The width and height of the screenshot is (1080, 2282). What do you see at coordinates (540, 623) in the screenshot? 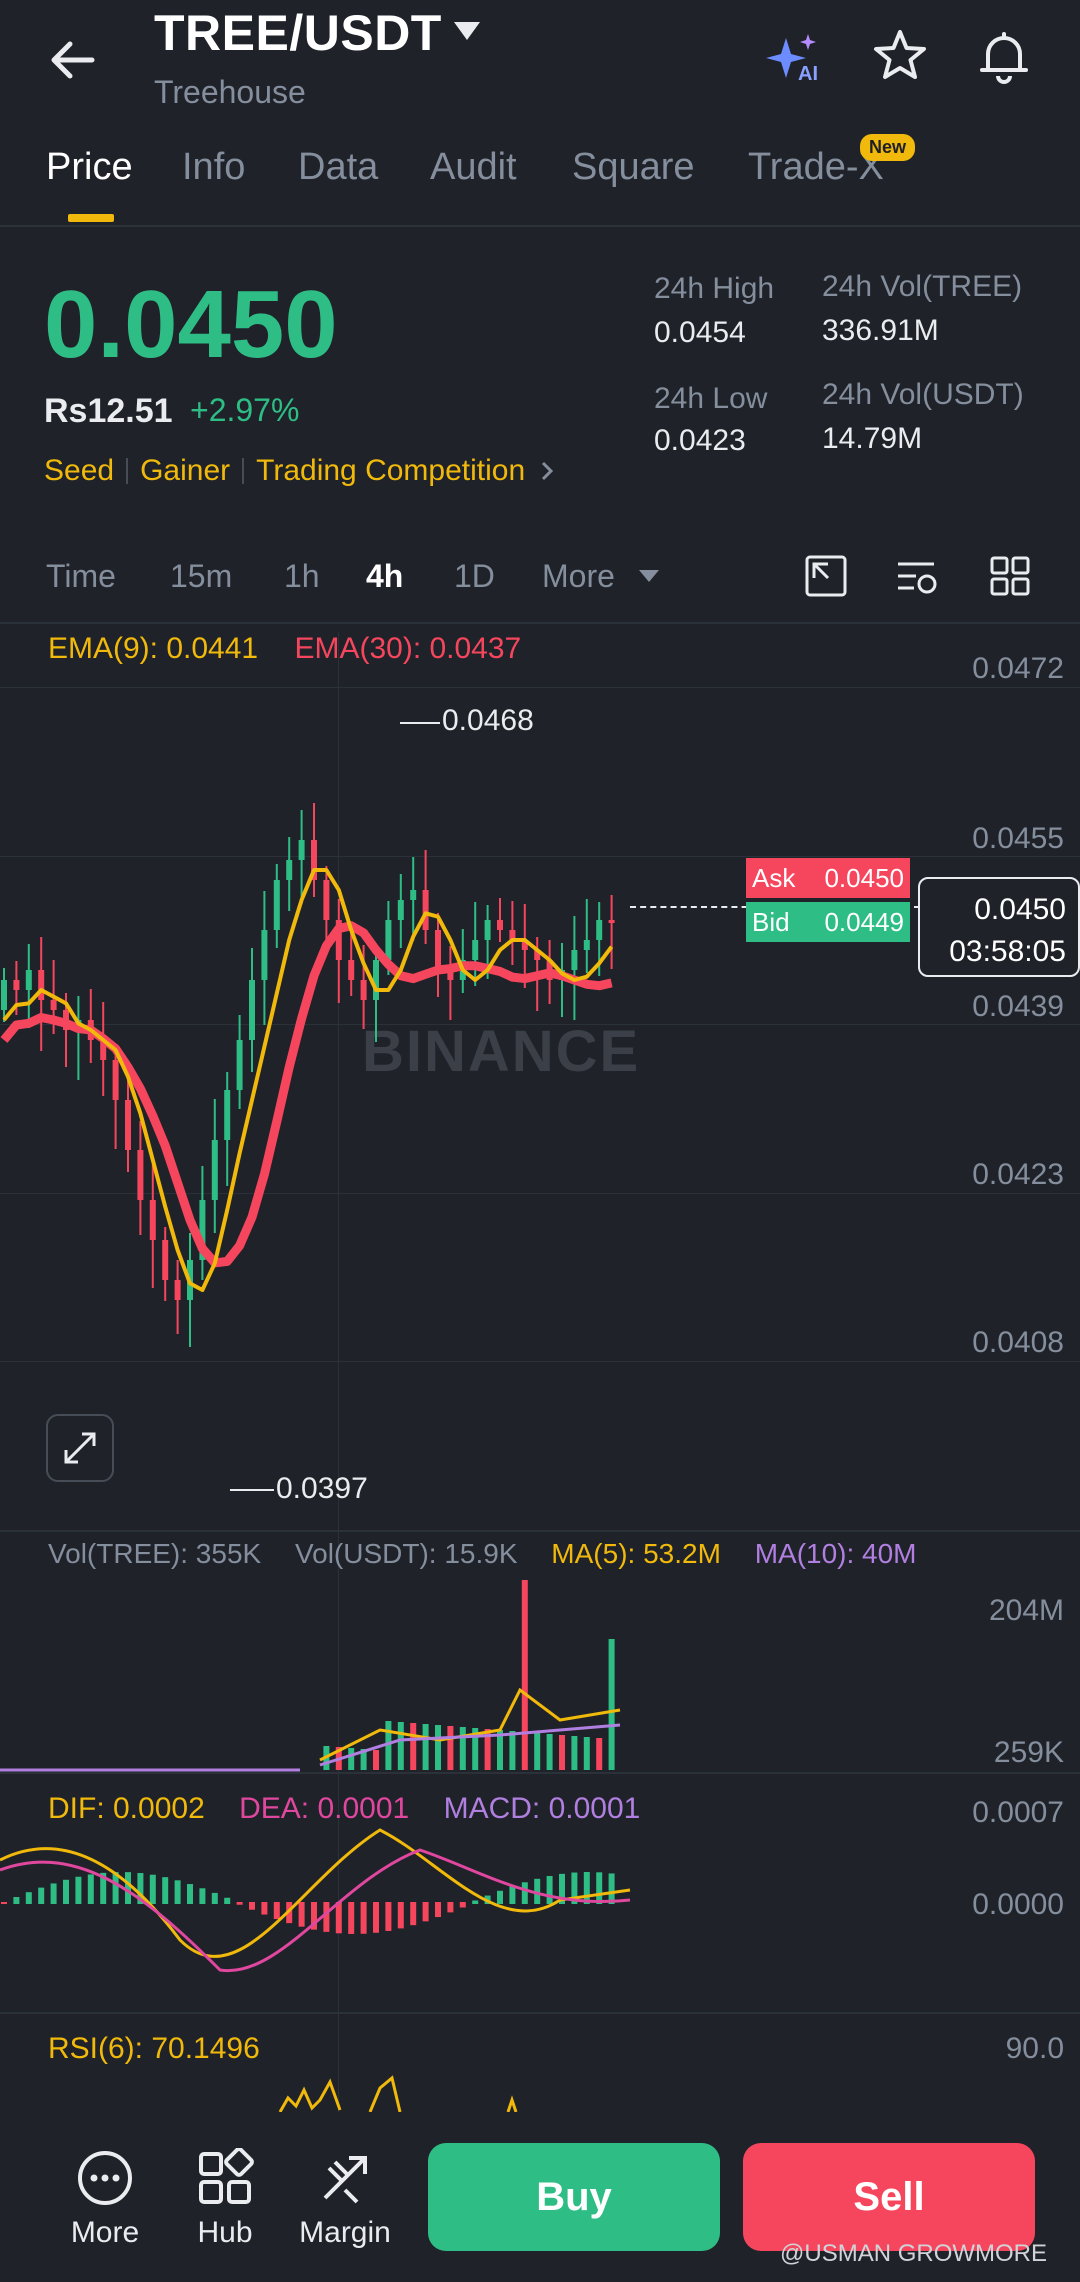
I see `toolbar-divider` at bounding box center [540, 623].